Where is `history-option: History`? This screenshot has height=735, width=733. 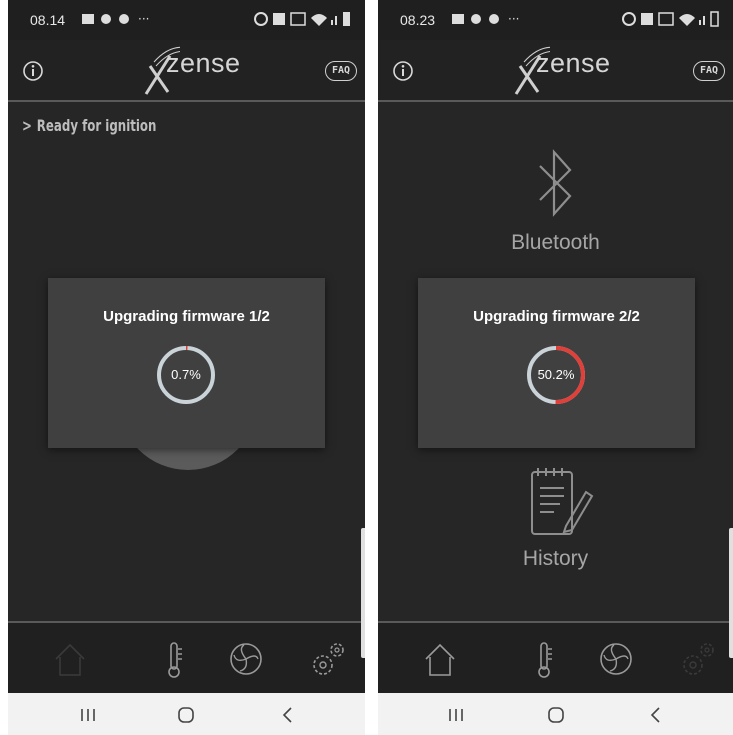
history-option: History is located at coordinates (555, 516).